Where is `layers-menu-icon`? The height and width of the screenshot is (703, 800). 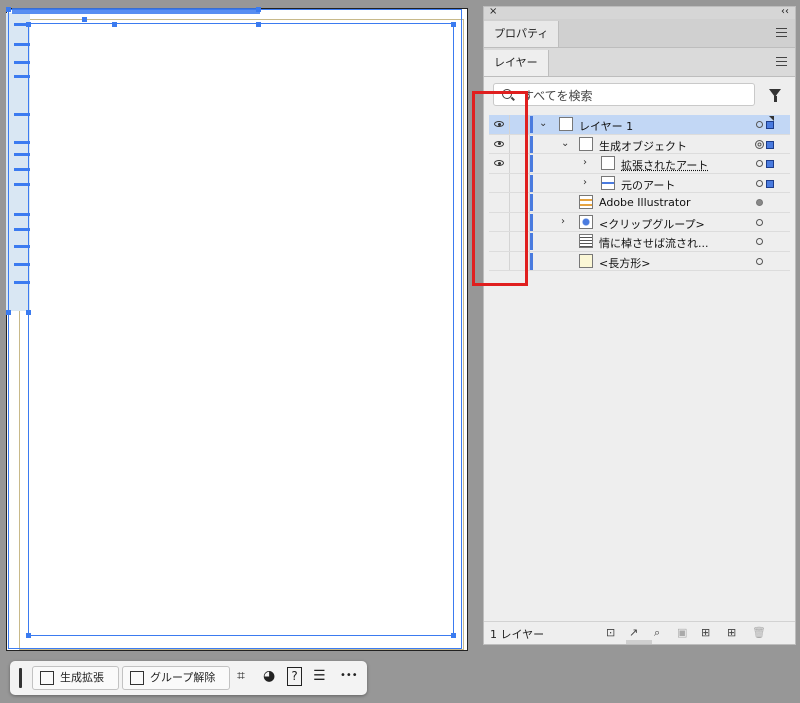 layers-menu-icon is located at coordinates (781, 63).